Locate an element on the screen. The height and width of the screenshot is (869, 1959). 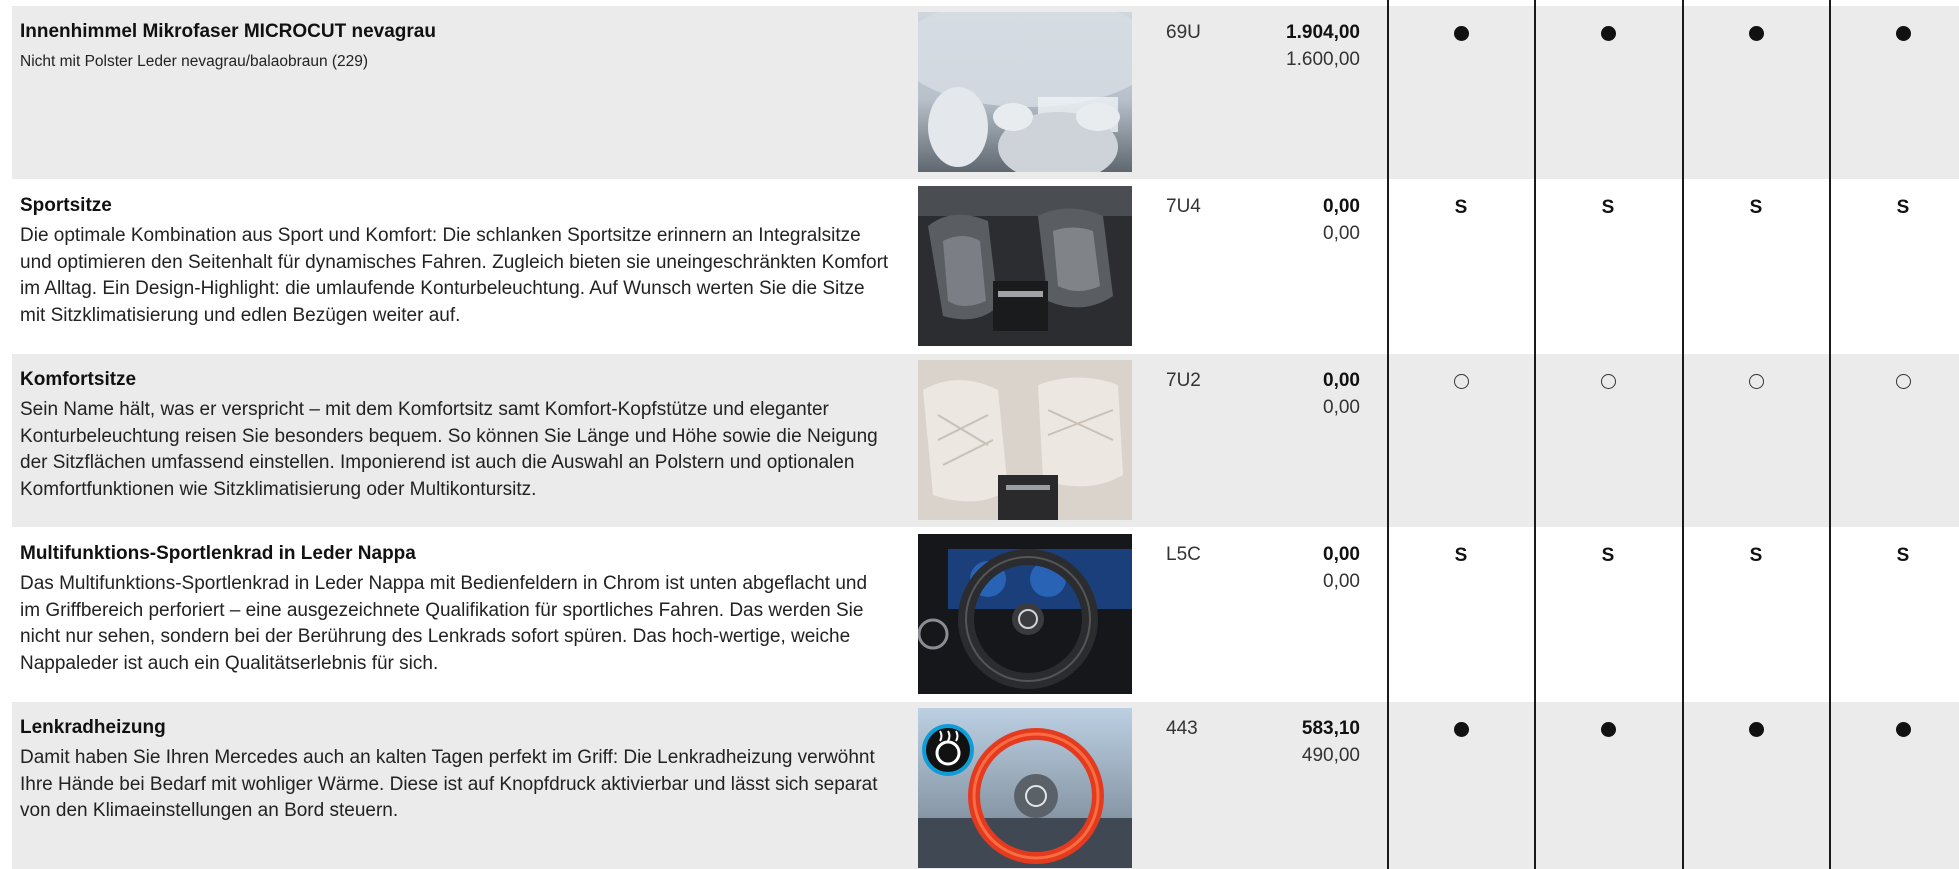
comfort-seats-photo is located at coordinates (1025, 440).